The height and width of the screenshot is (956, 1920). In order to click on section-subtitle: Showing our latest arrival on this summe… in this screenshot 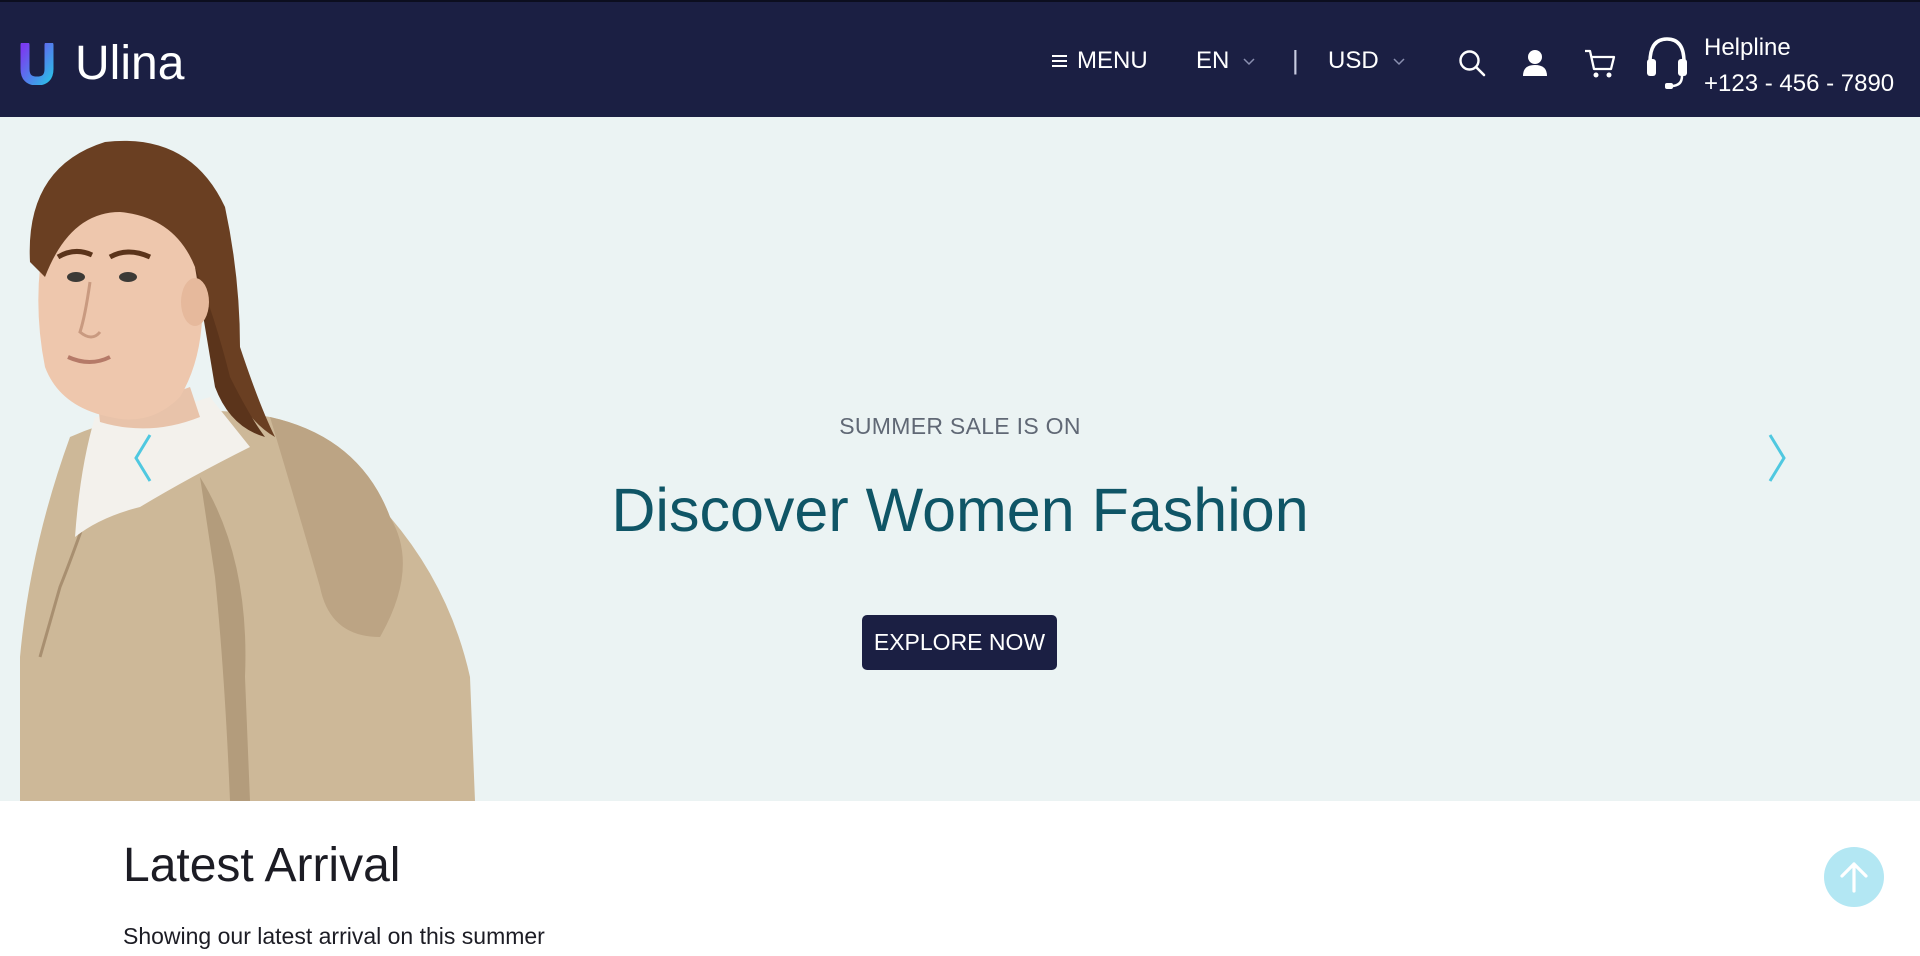, I will do `click(334, 936)`.